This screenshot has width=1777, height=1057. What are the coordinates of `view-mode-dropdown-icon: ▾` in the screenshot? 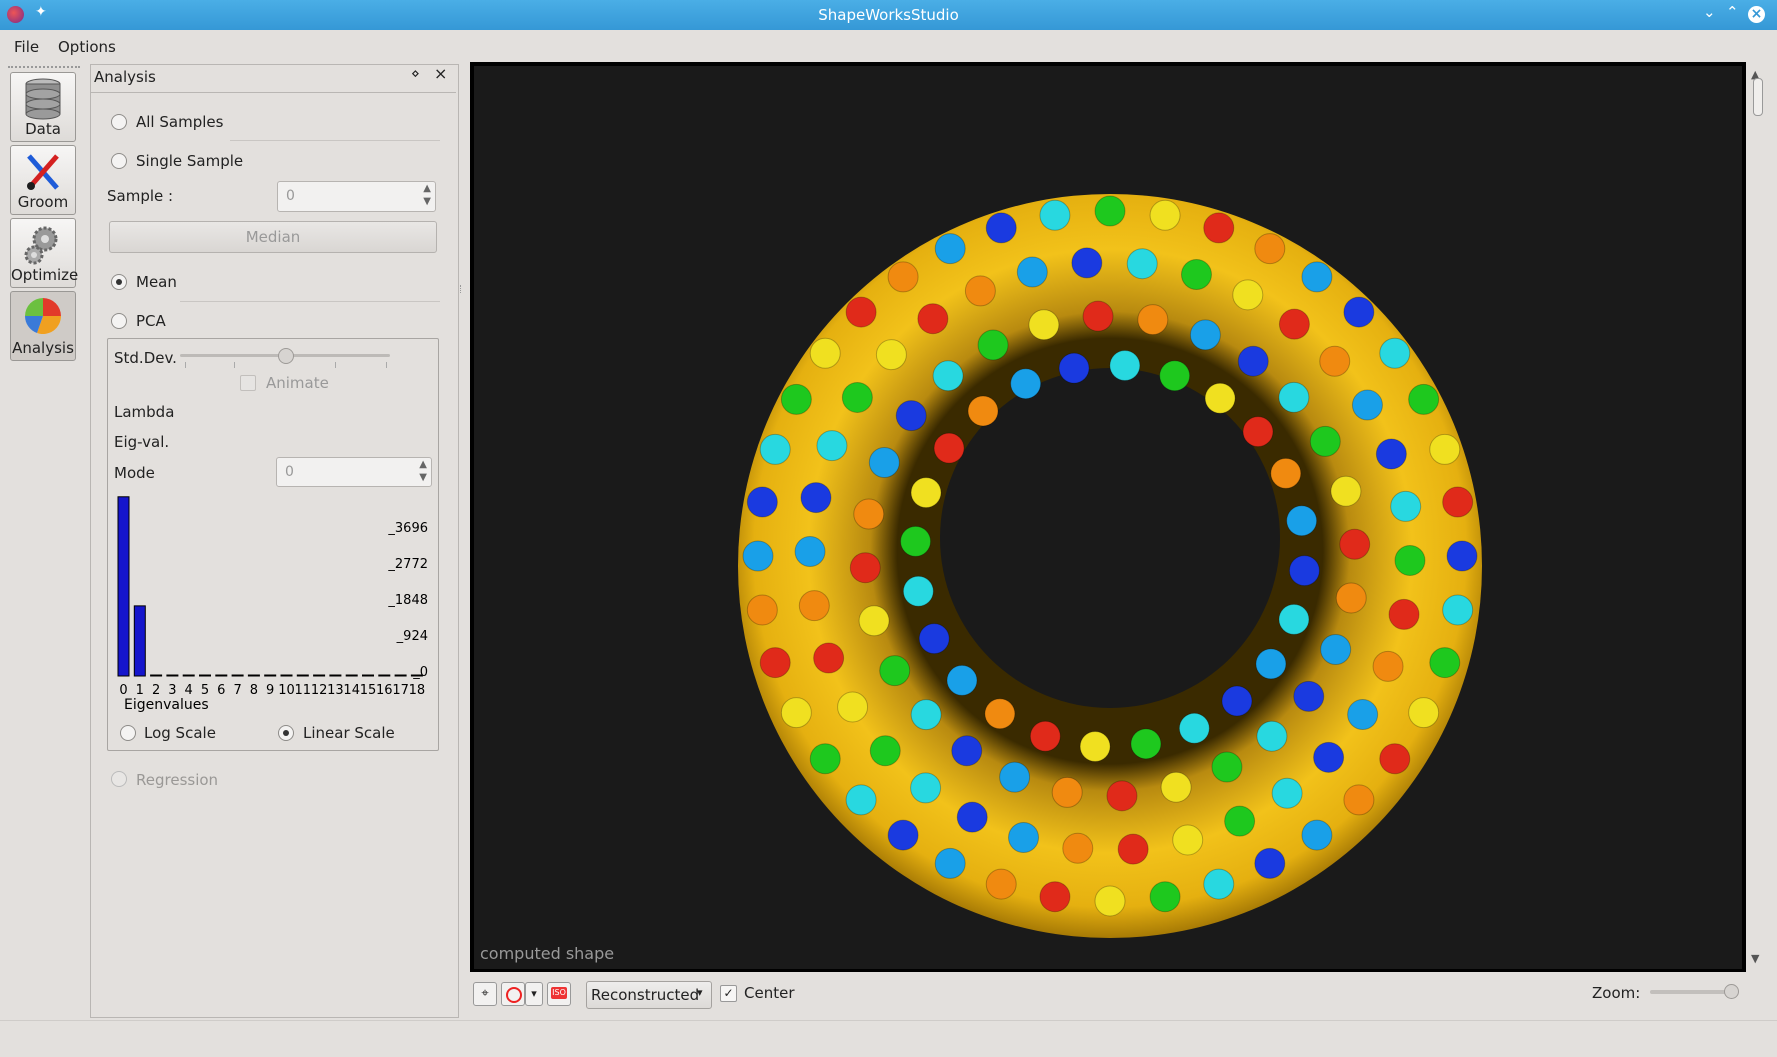 It's located at (534, 994).